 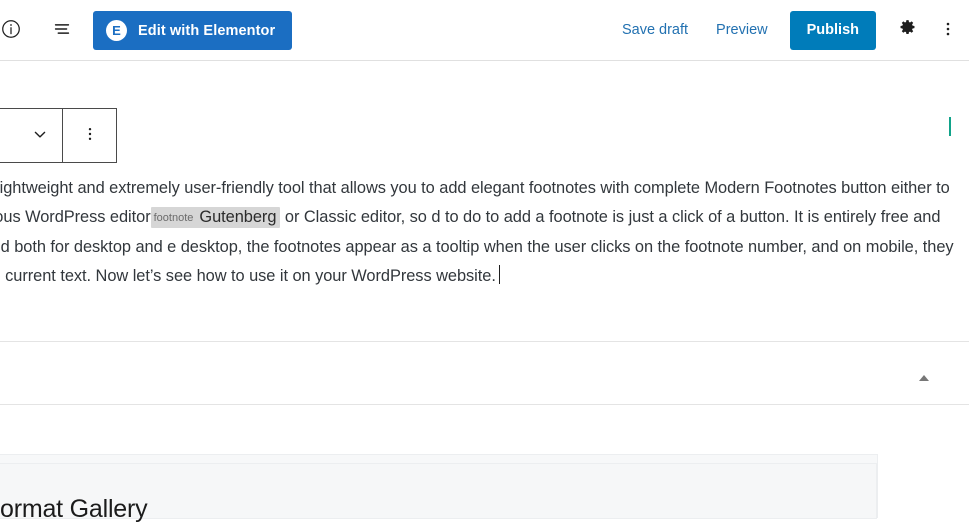 I want to click on triangle-up-icon, so click(x=924, y=378).